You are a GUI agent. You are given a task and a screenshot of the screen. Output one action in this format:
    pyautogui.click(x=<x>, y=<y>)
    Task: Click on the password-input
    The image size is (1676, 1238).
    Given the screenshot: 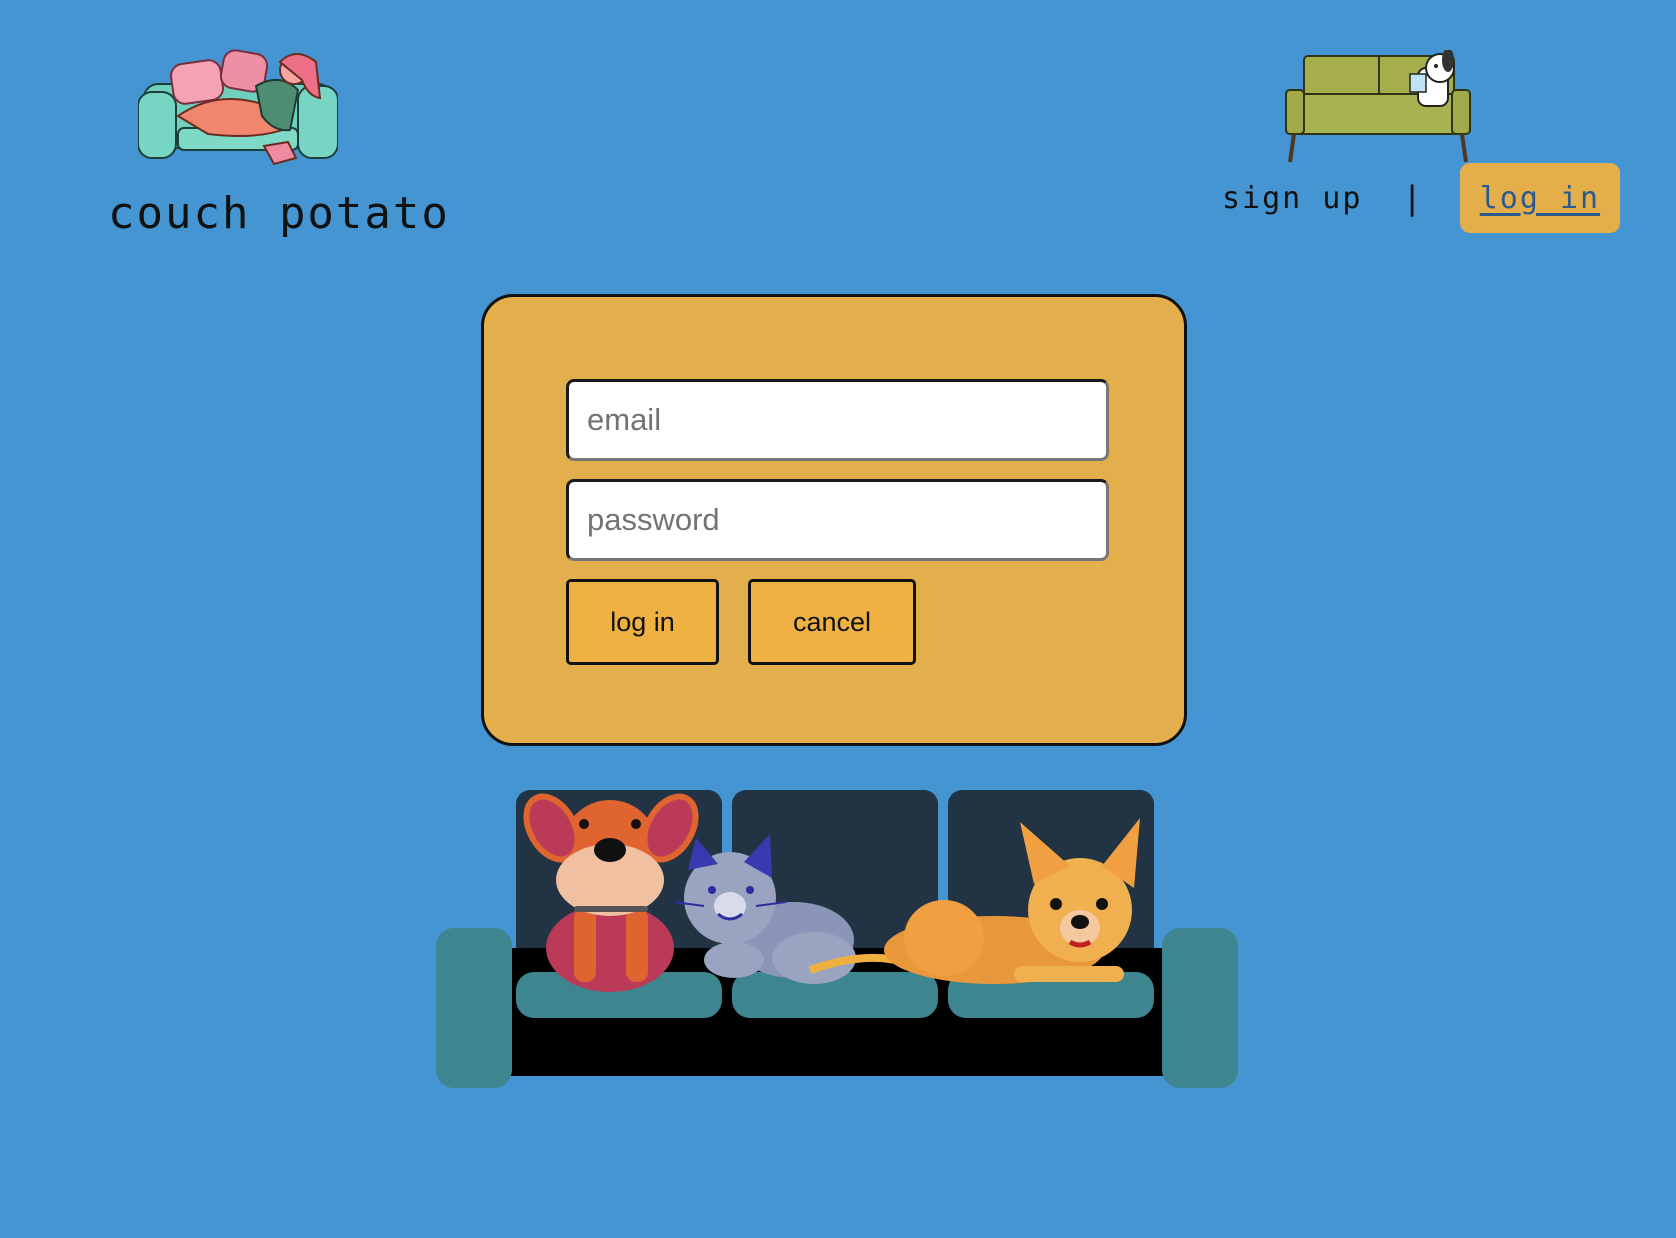 What is the action you would take?
    pyautogui.click(x=837, y=520)
    